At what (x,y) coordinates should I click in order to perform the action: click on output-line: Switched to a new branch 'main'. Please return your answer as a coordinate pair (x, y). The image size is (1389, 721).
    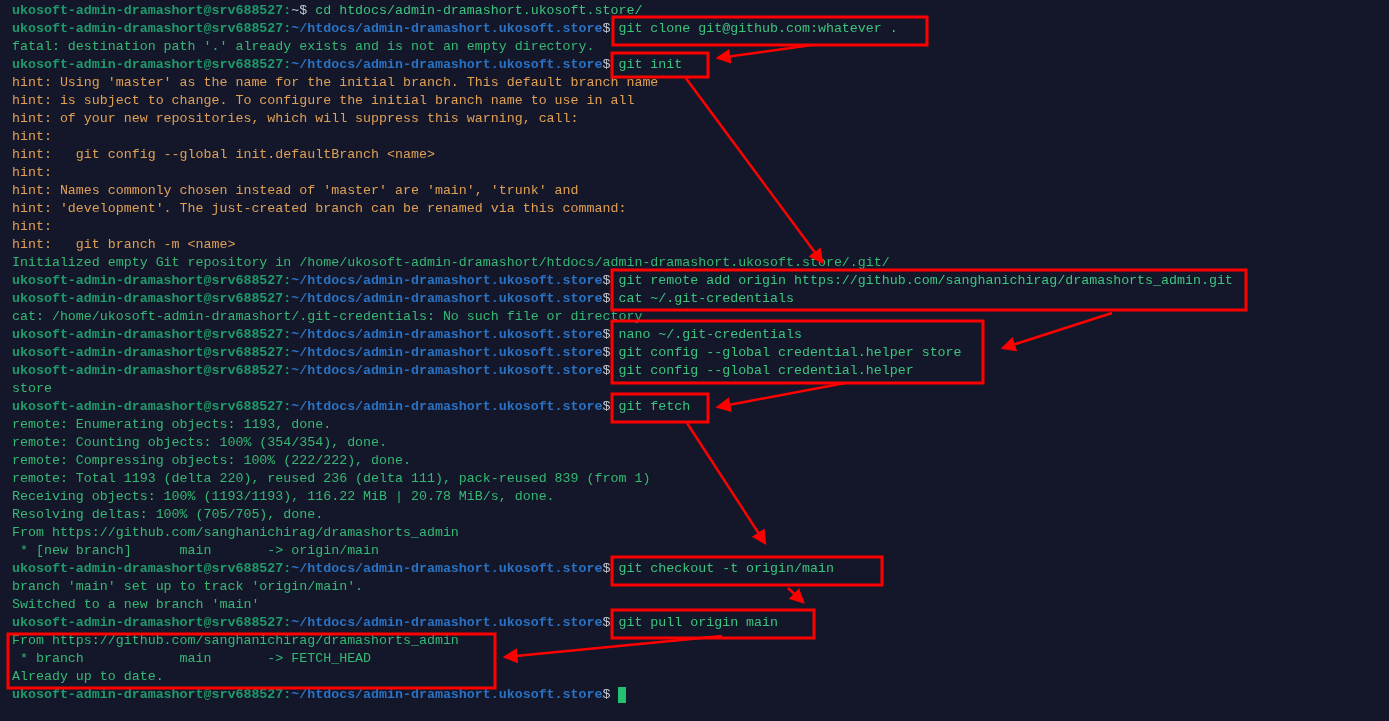
    Looking at the image, I should click on (136, 605).